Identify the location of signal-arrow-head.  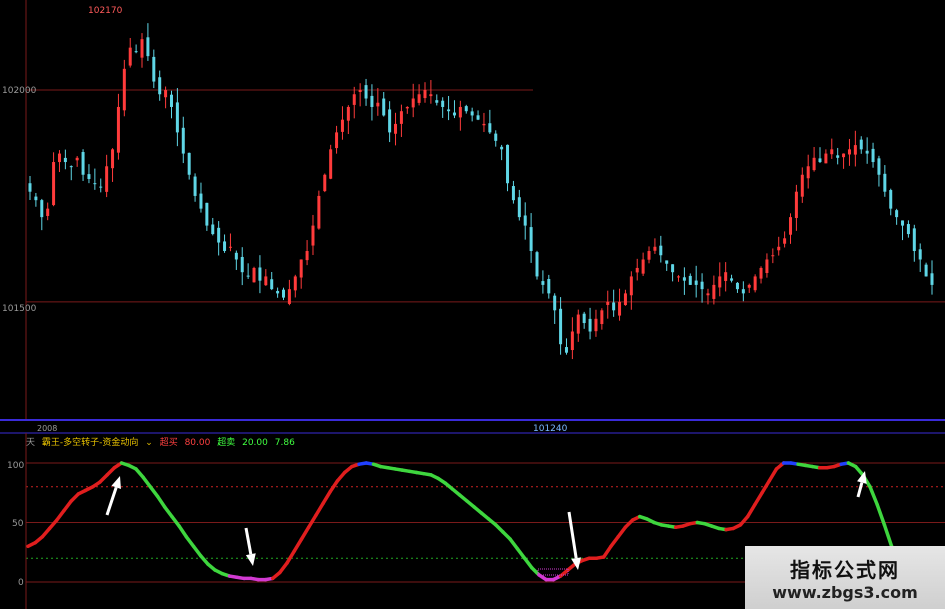
(250, 559).